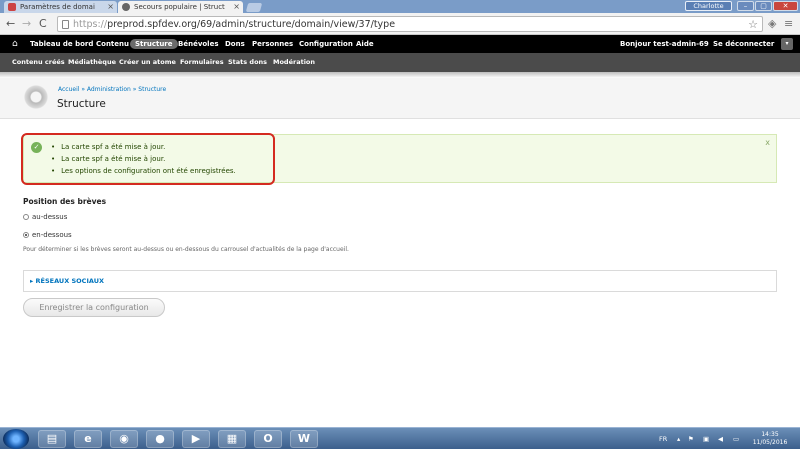 This screenshot has height=449, width=800. I want to click on word-icon: W, so click(304, 439).